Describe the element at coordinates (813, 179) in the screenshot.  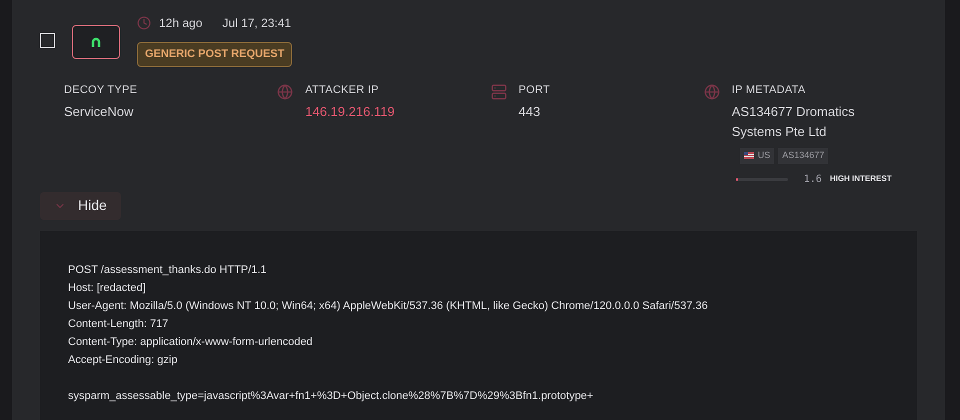
I see `interest-score: 1.6` at that location.